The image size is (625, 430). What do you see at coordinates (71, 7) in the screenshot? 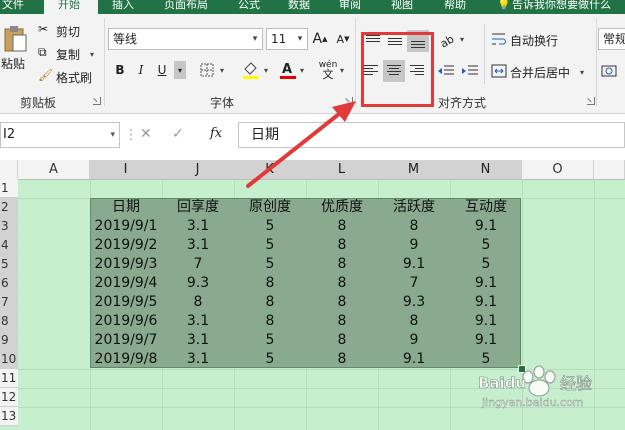
I see `tab-home: 开始` at bounding box center [71, 7].